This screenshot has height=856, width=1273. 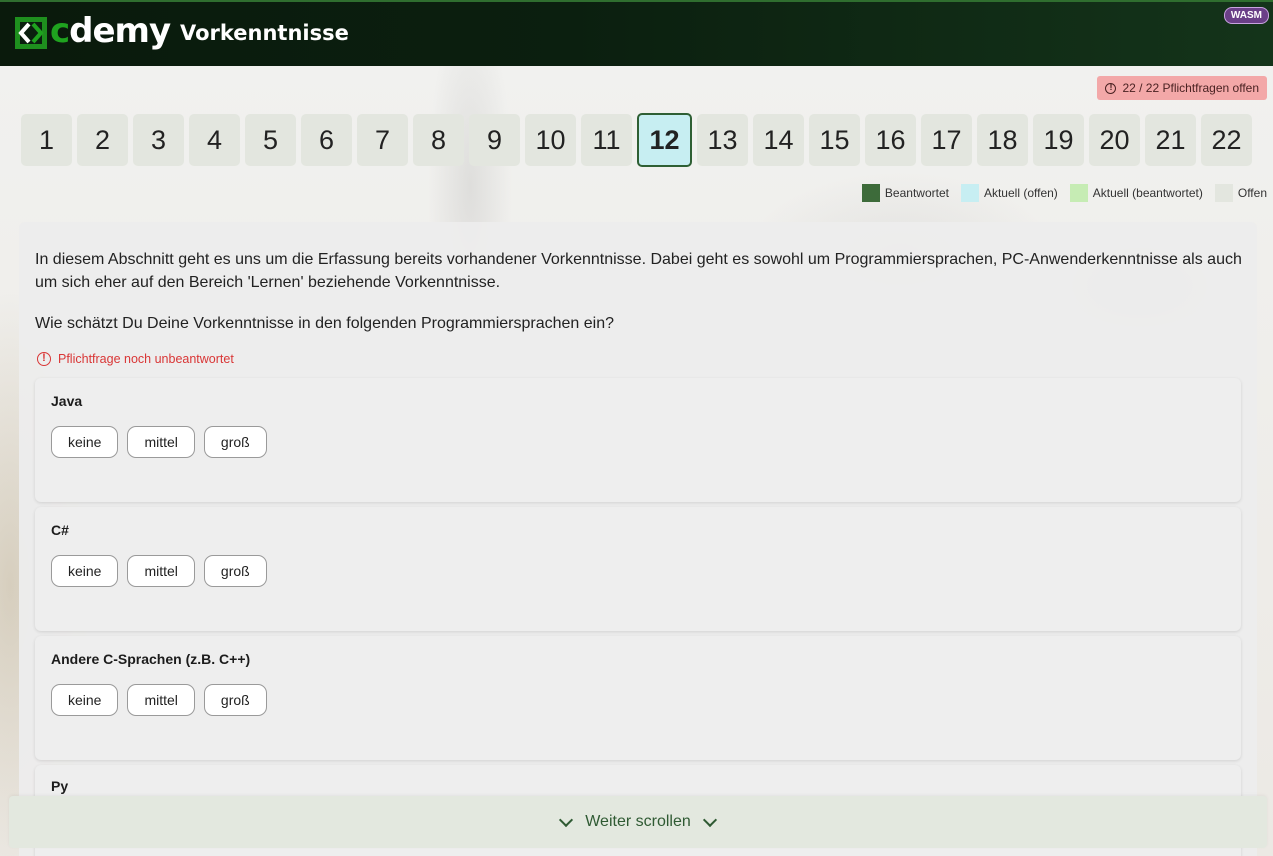 I want to click on required-questions-text: 22 / 22 Pflichtfragen offen, so click(x=1190, y=88).